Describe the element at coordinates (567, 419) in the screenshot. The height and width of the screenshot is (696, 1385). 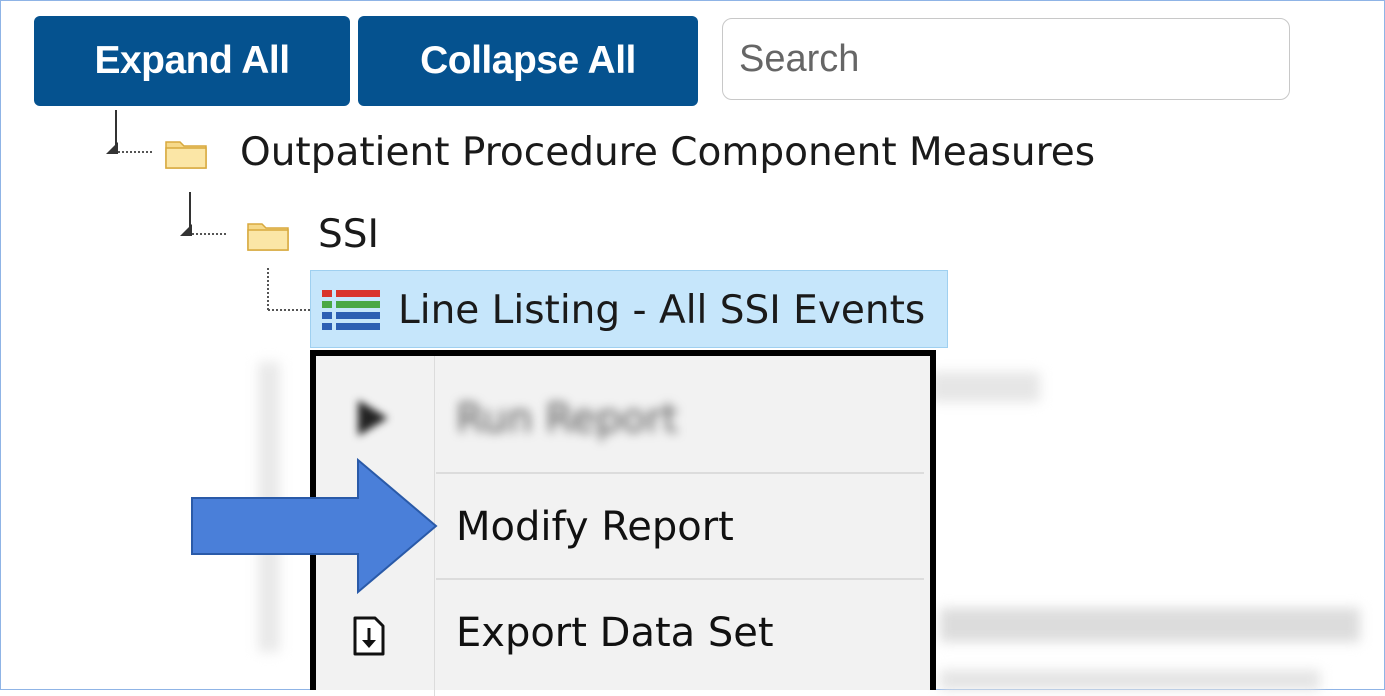
I see `menu-item-run-report-label: Run Report` at that location.